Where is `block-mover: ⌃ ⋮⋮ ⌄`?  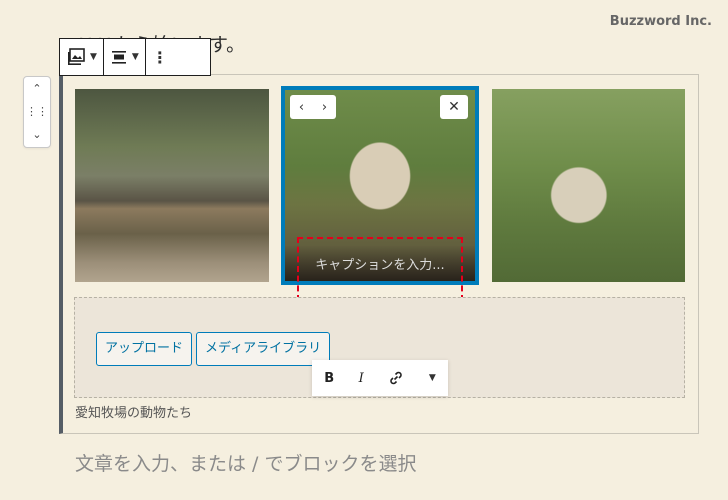 block-mover: ⌃ ⋮⋮ ⌄ is located at coordinates (37, 112).